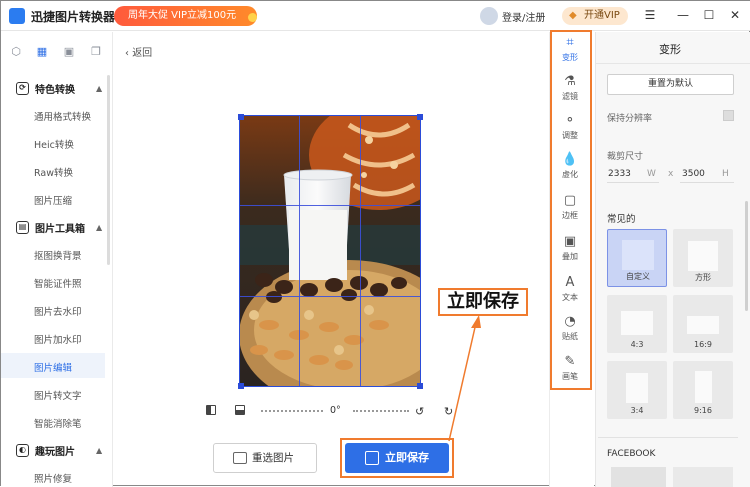 The height and width of the screenshot is (487, 750). I want to click on callout-arrow, so click(464, 378).